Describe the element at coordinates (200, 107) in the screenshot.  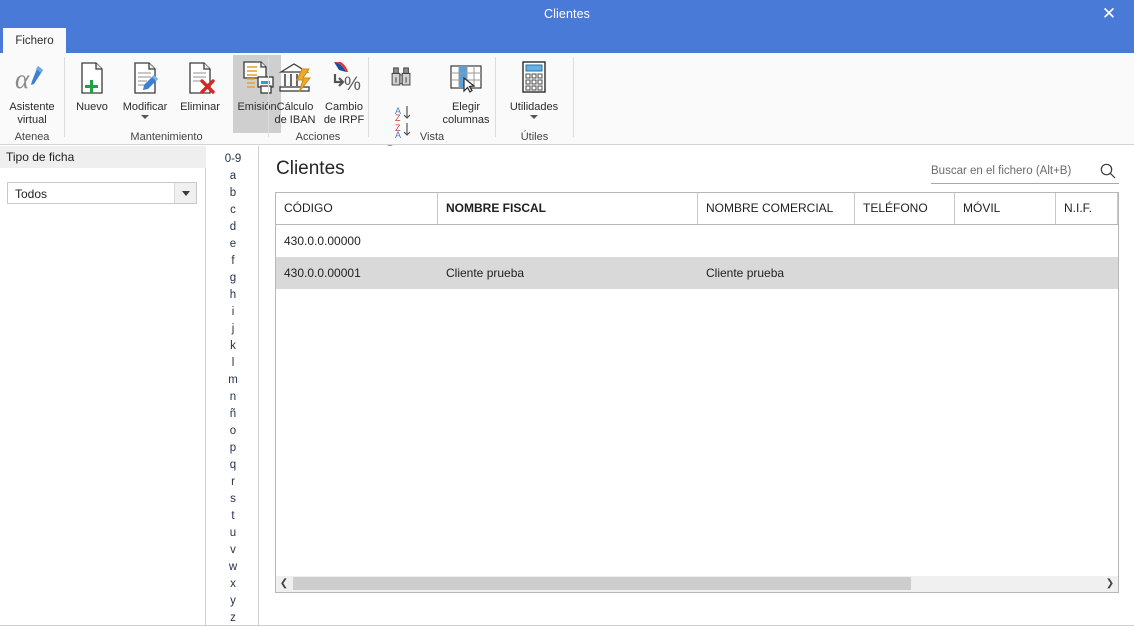
I see `ribbon-button-label: Eliminar` at that location.